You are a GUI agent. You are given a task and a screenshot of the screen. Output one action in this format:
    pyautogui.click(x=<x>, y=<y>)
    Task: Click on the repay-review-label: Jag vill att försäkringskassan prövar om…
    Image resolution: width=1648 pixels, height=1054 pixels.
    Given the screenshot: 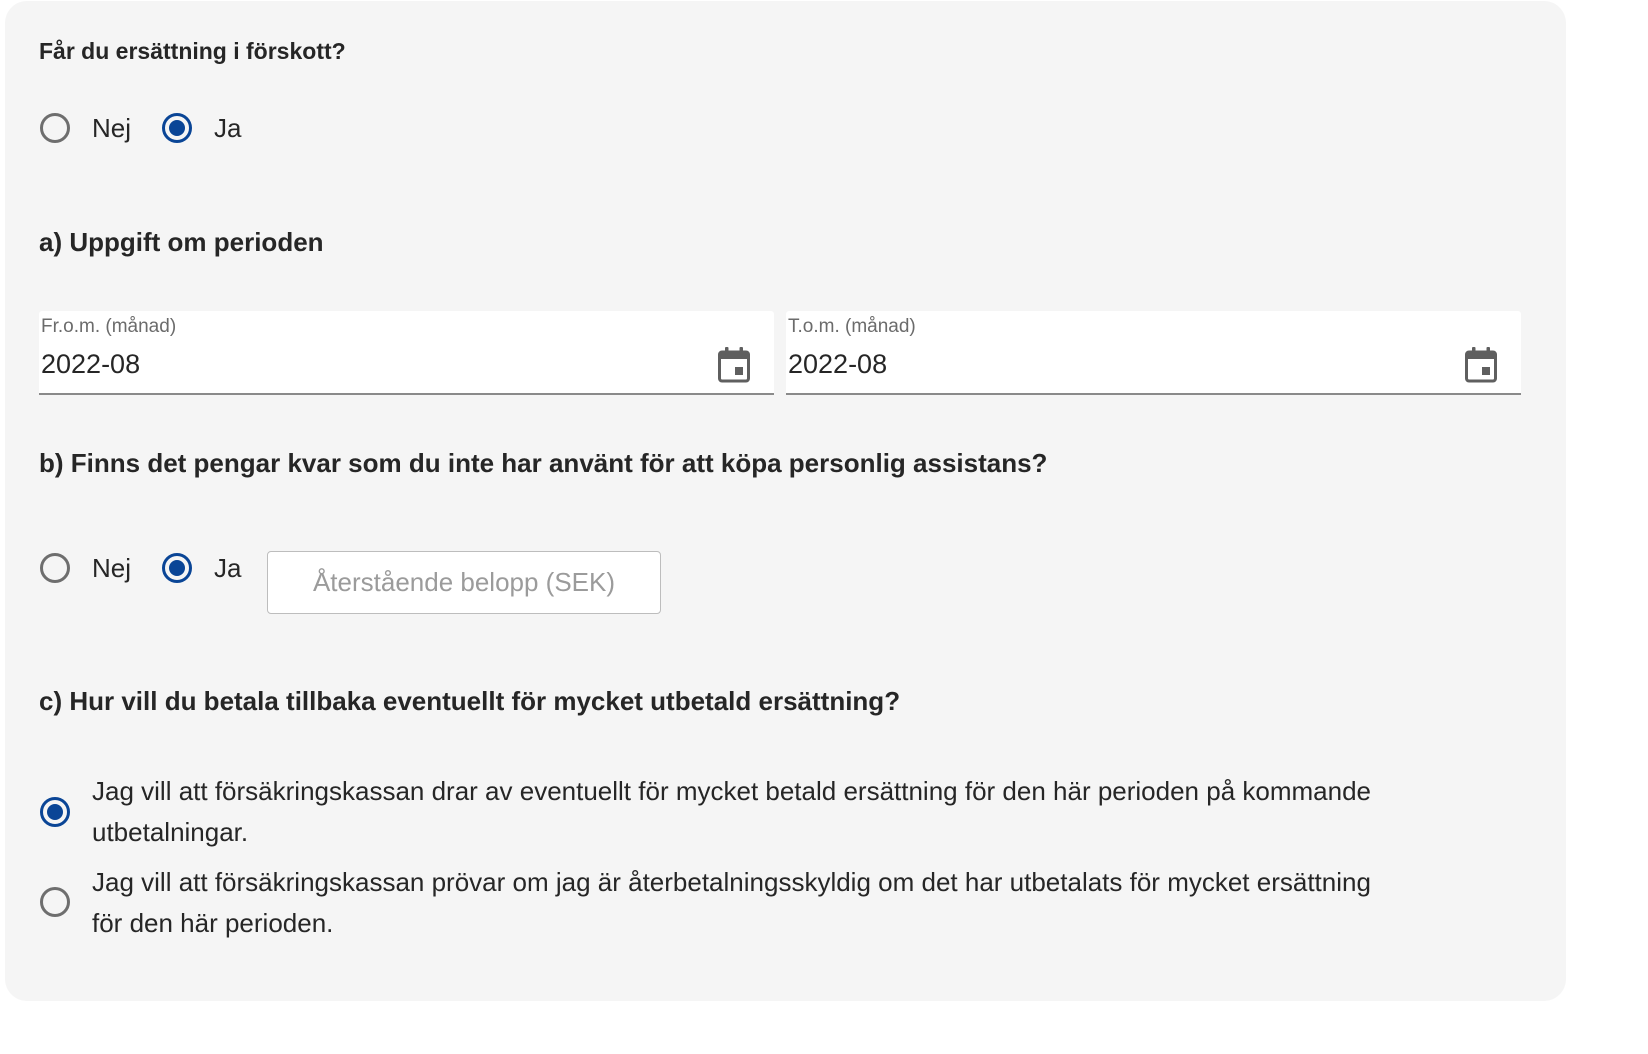 What is the action you would take?
    pyautogui.click(x=812, y=903)
    